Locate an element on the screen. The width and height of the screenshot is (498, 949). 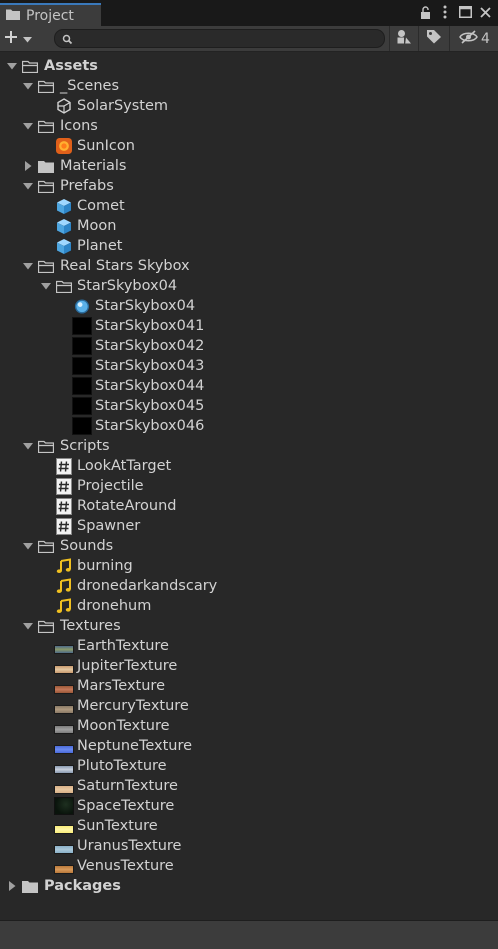
tree-item: Assets is located at coordinates (249, 66).